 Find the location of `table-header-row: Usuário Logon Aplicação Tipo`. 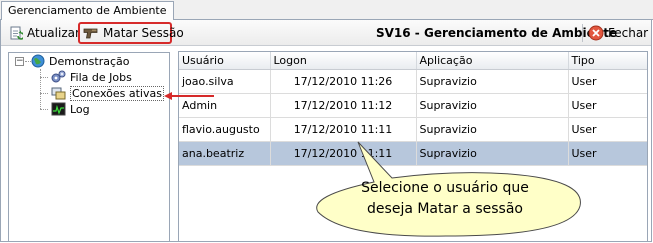

table-header-row: Usuário Logon Aplicação Tipo is located at coordinates (413, 61).